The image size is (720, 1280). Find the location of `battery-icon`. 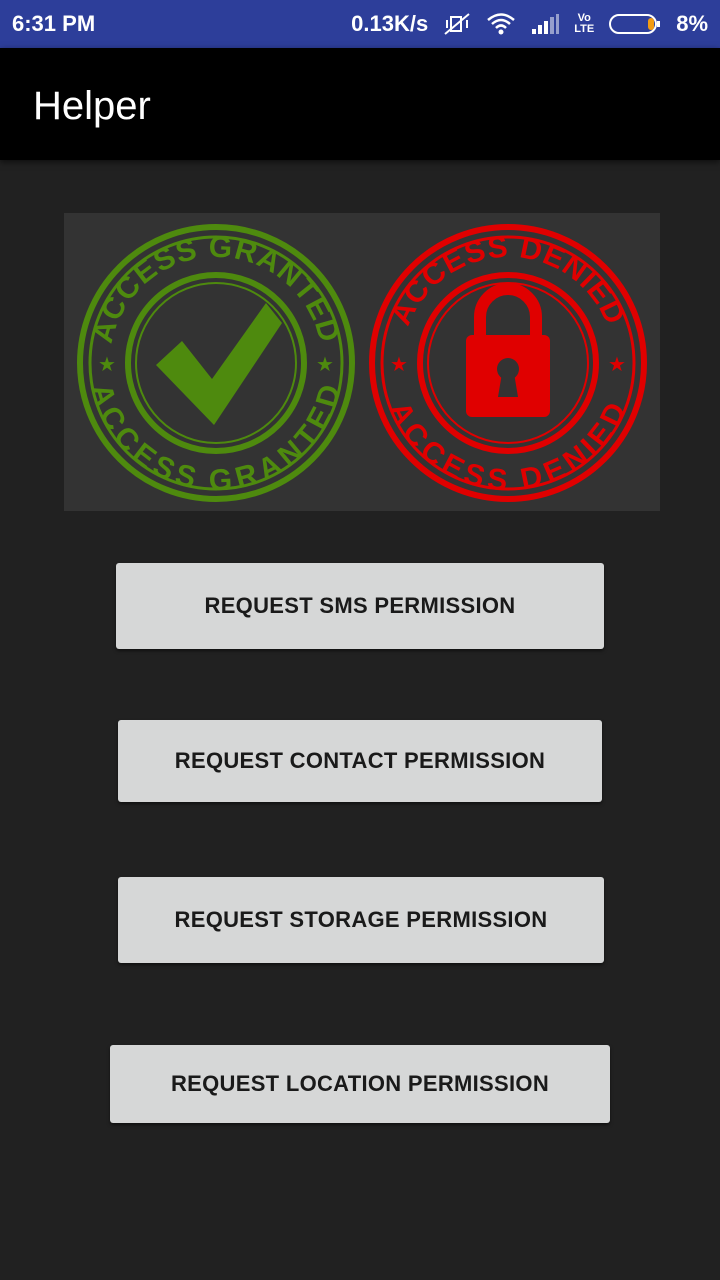

battery-icon is located at coordinates (635, 24).